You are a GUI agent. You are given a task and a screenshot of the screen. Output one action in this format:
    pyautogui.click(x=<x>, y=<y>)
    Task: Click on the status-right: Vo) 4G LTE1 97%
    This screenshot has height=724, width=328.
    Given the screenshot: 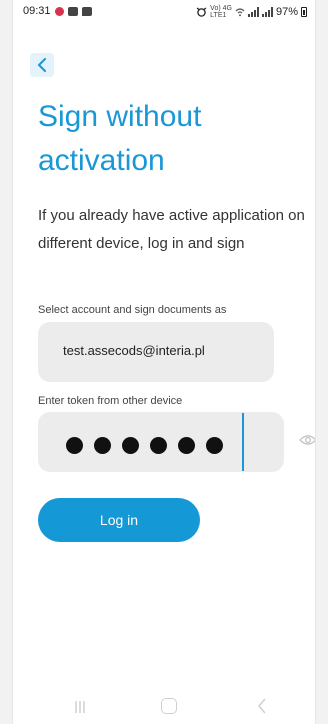 What is the action you would take?
    pyautogui.click(x=251, y=12)
    